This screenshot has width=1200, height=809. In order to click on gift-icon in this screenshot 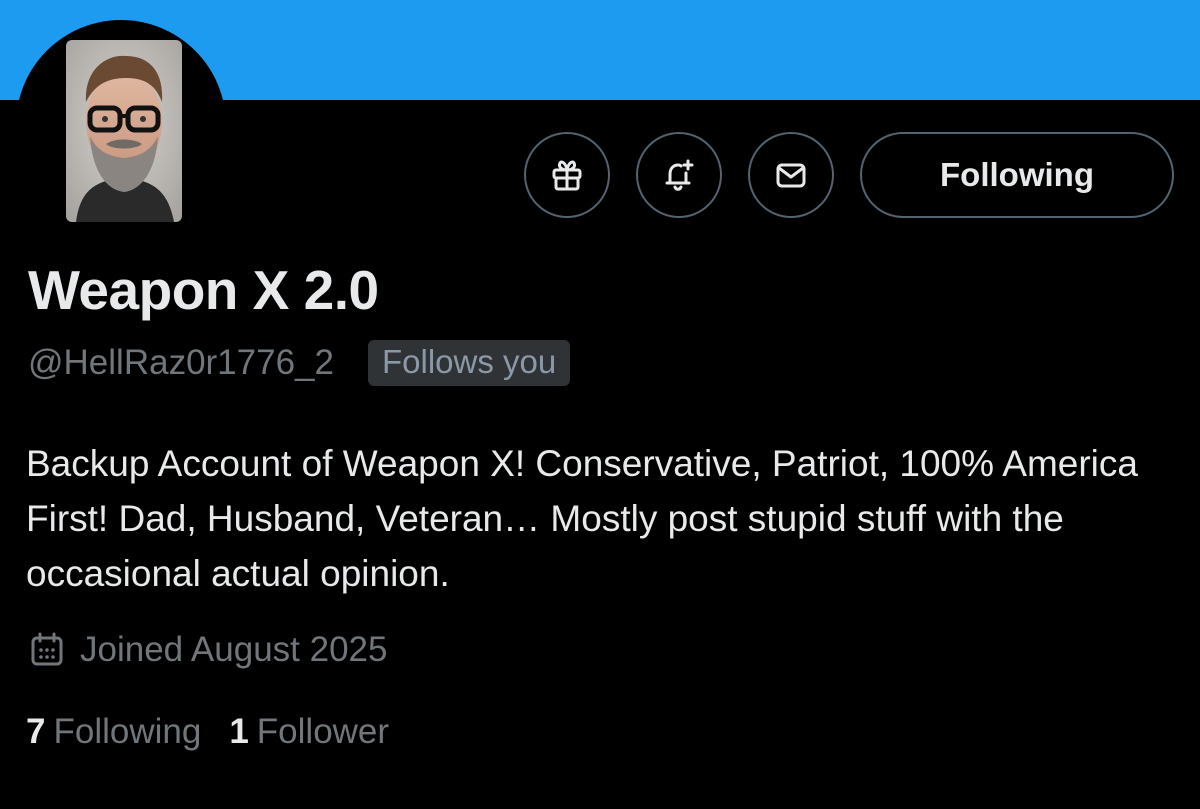, I will do `click(567, 175)`.